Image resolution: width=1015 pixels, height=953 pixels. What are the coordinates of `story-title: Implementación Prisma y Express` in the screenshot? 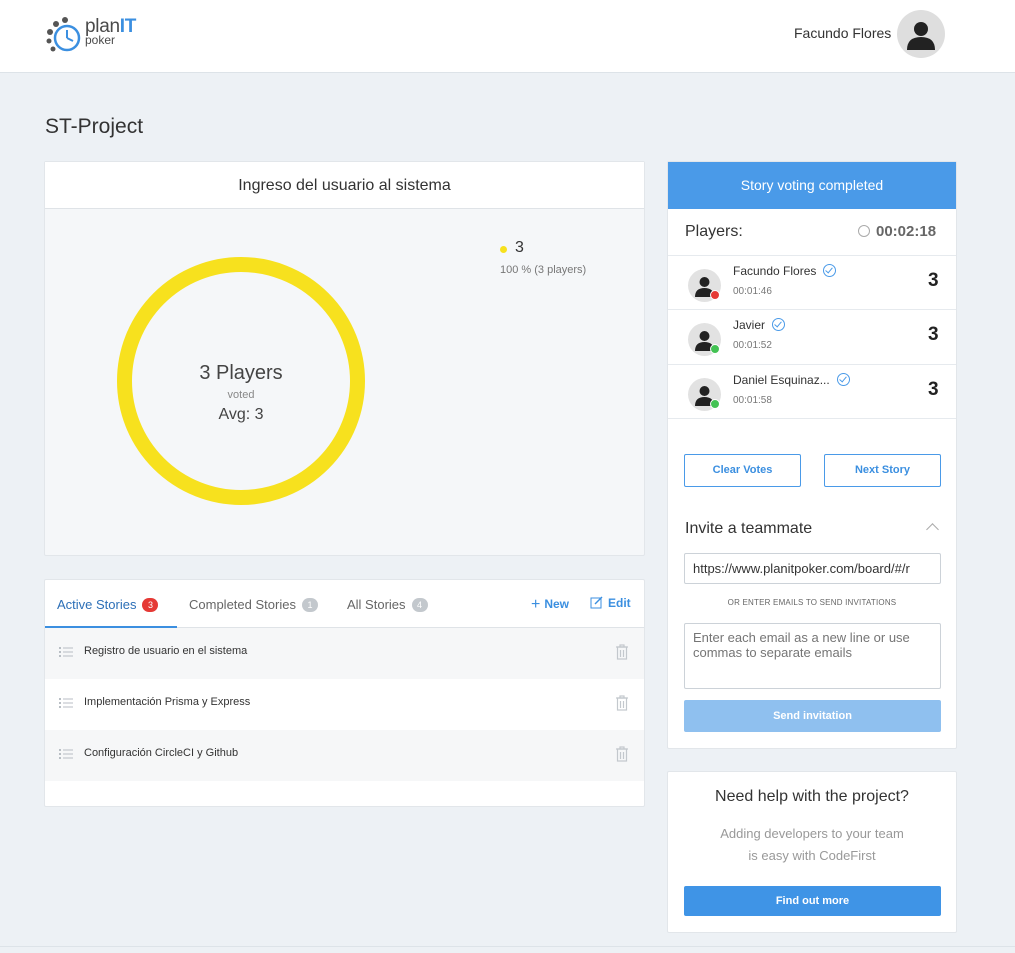 It's located at (167, 702).